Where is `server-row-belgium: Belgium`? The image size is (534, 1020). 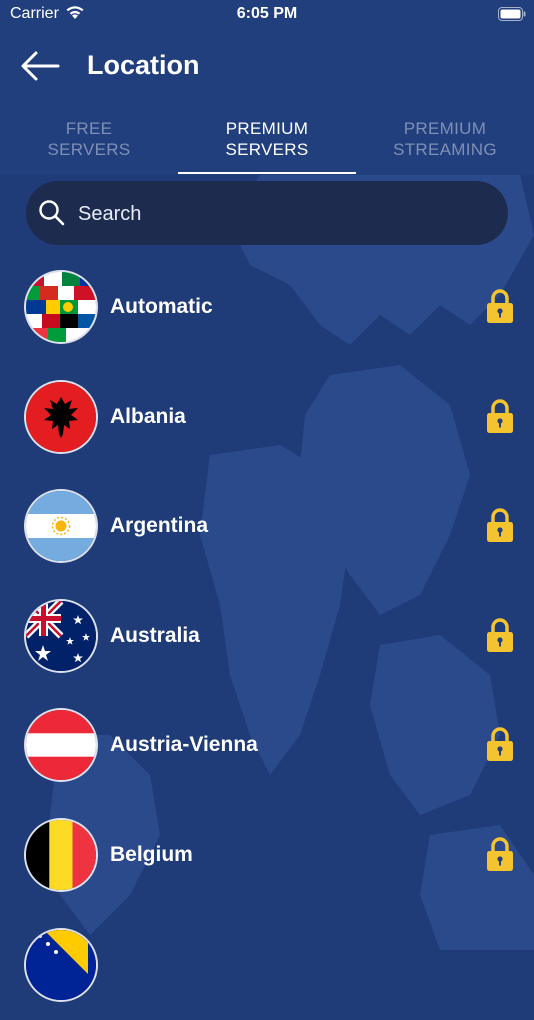
server-row-belgium: Belgium is located at coordinates (267, 855).